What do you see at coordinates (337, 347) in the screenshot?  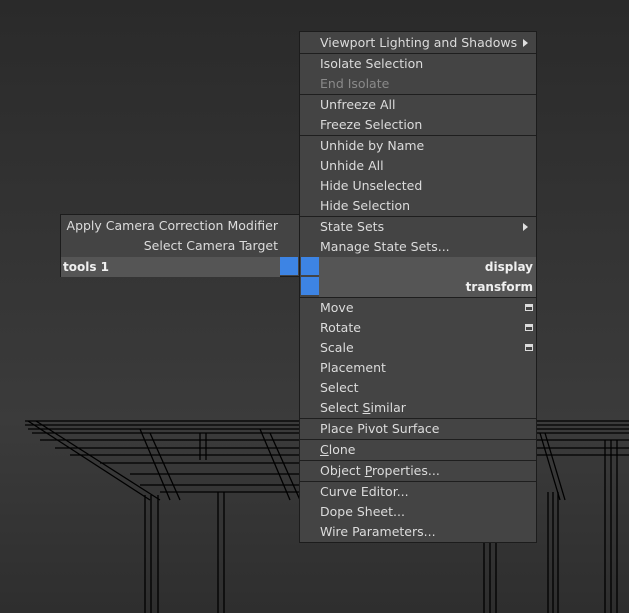 I see `menu-item-label: Scale` at bounding box center [337, 347].